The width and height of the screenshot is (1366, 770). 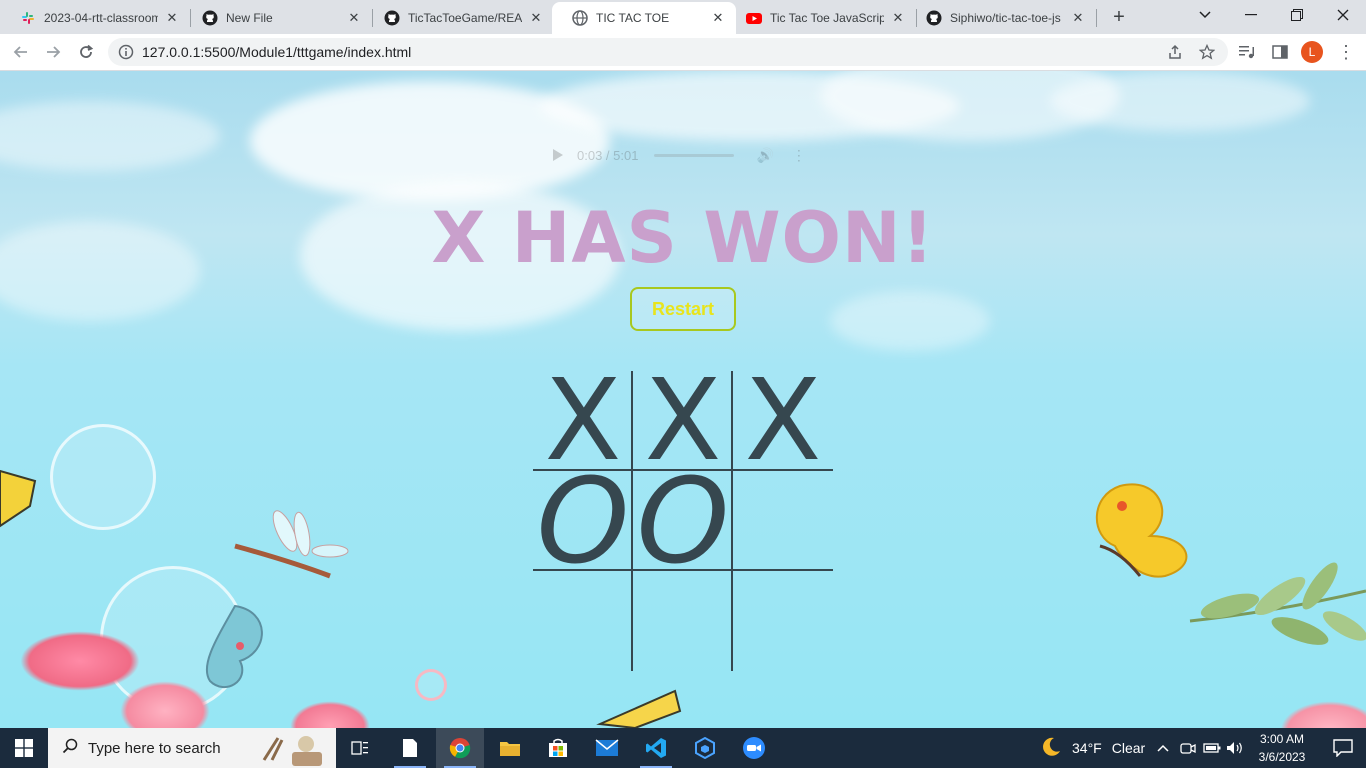 I want to click on forward-button, so click(x=53, y=52).